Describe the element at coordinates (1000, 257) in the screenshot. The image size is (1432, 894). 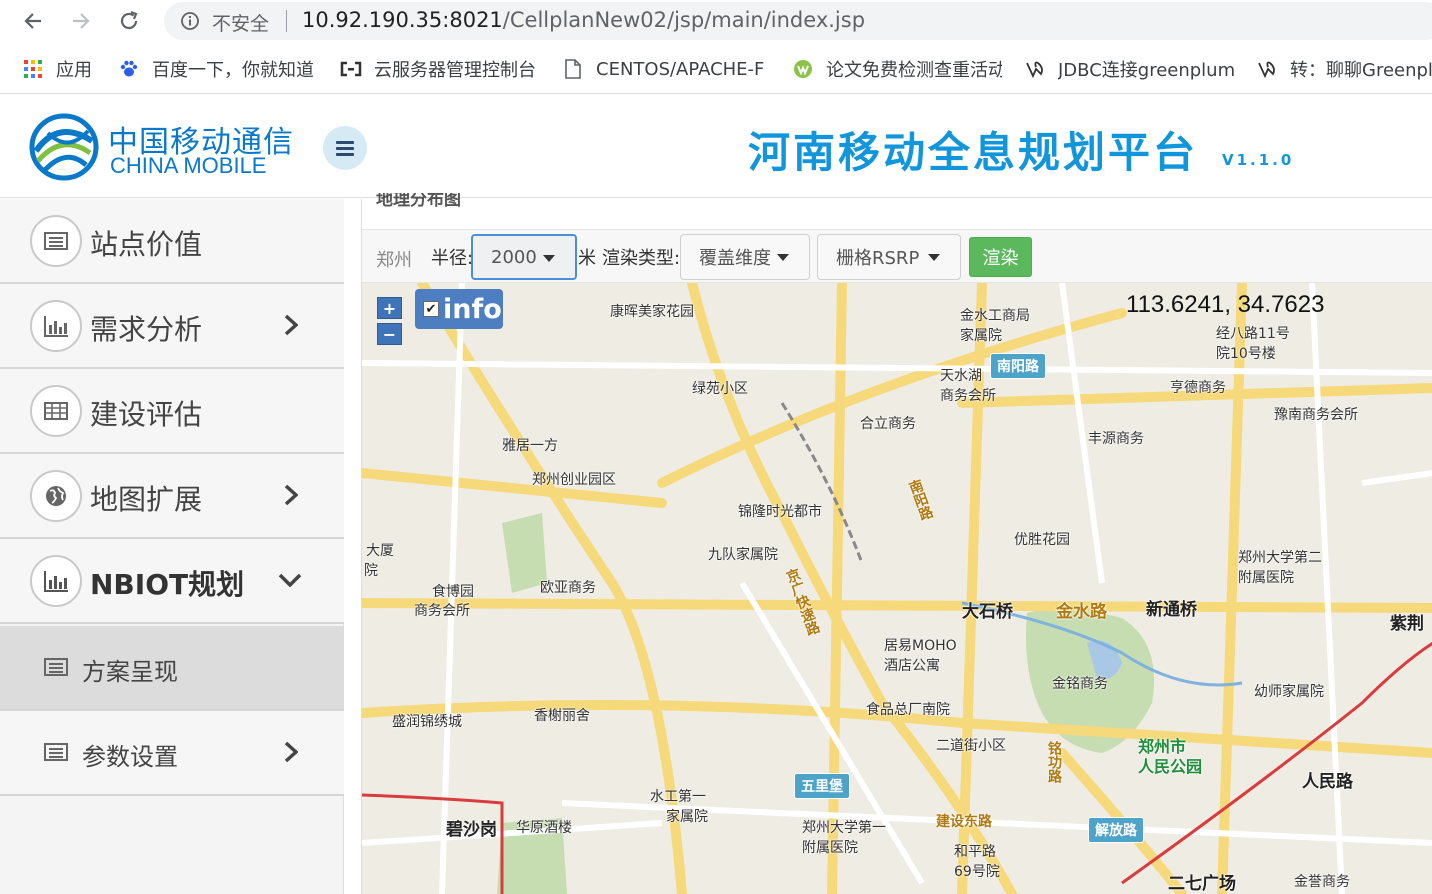
I see `render-button: 渲染` at that location.